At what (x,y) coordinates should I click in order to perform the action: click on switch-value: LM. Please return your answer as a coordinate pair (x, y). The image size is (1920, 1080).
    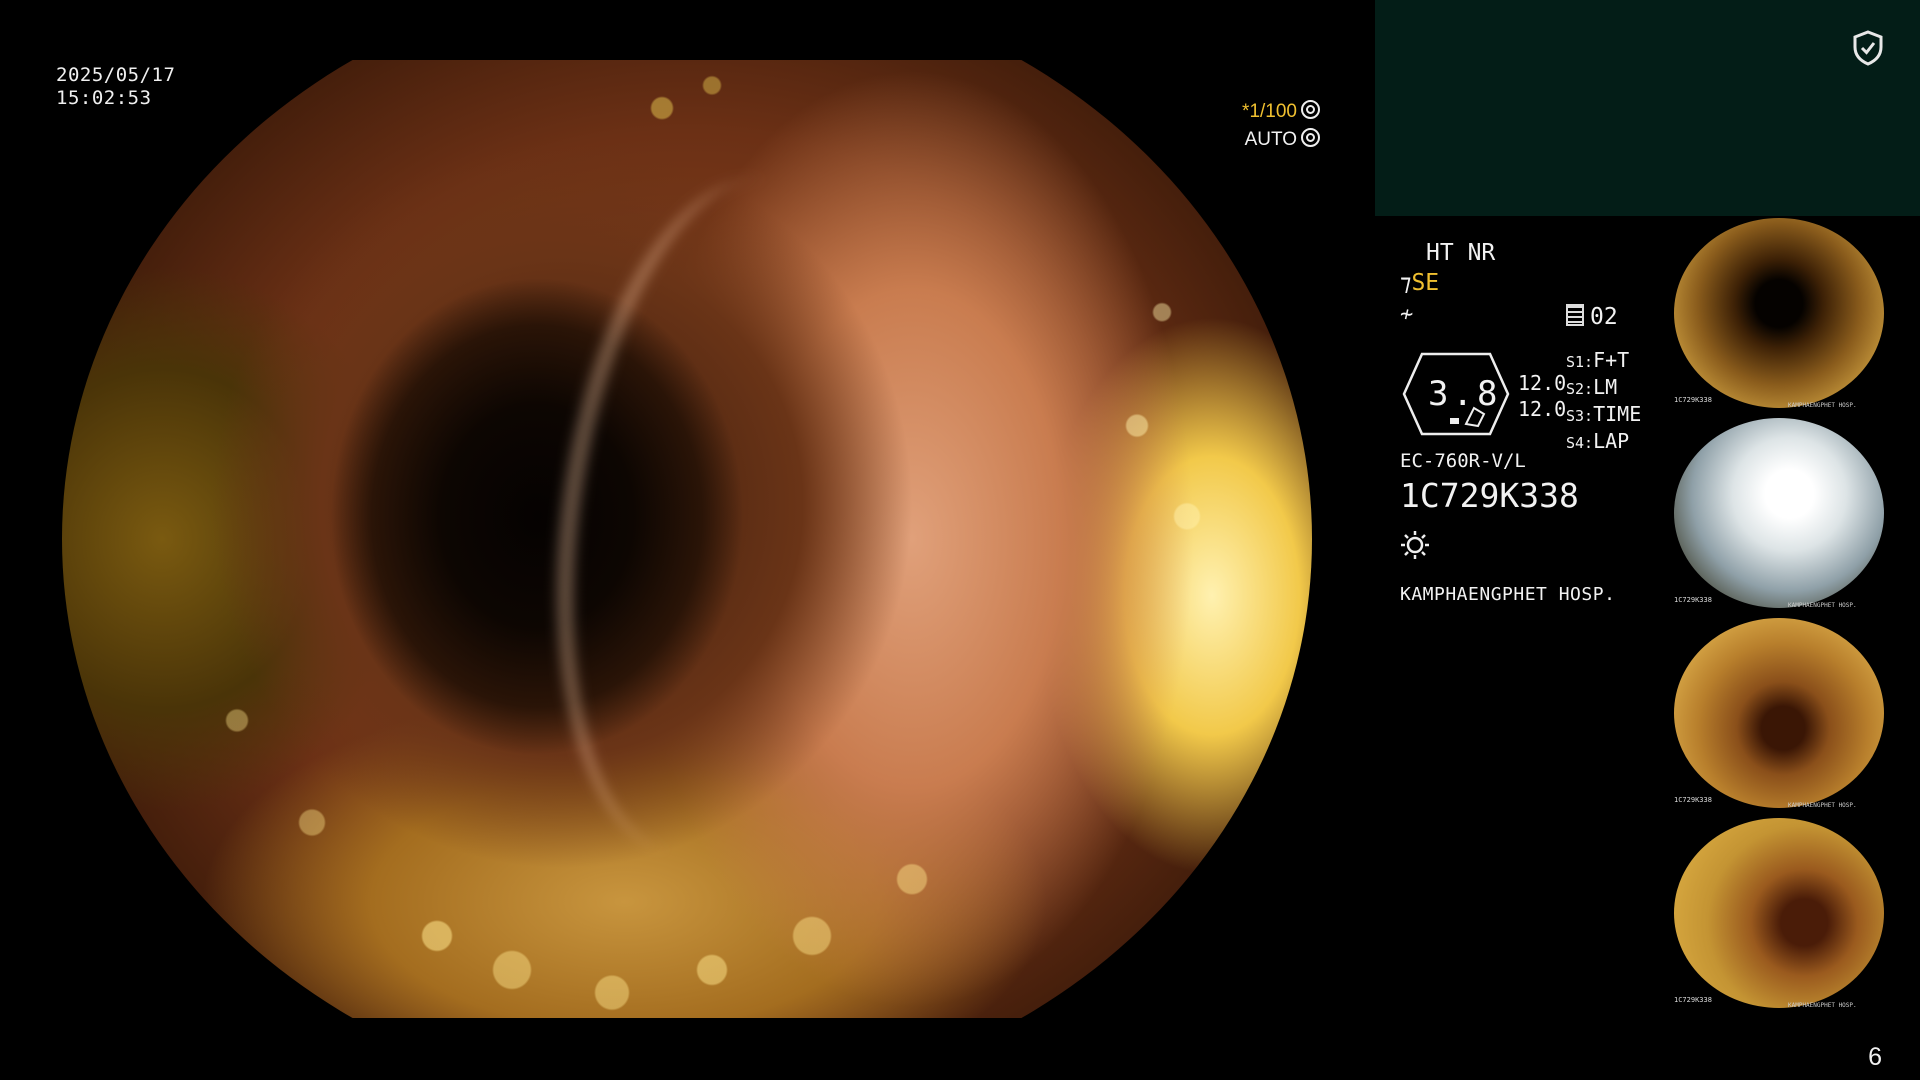
    Looking at the image, I should click on (1605, 387).